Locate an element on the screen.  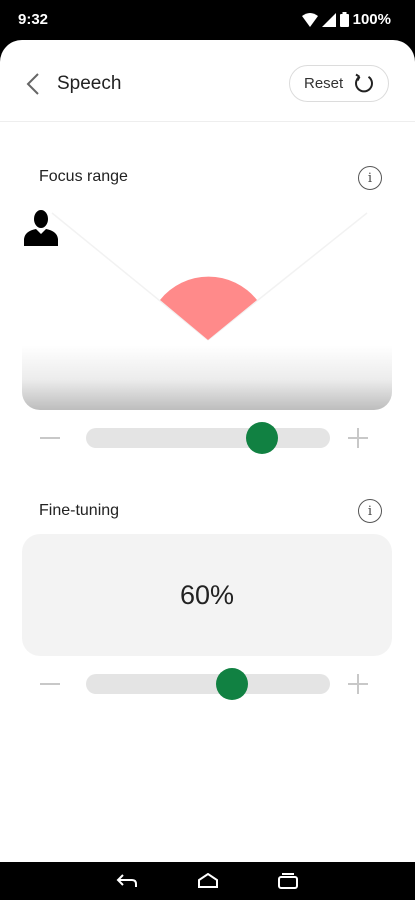
nav-recents-button is located at coordinates (288, 881).